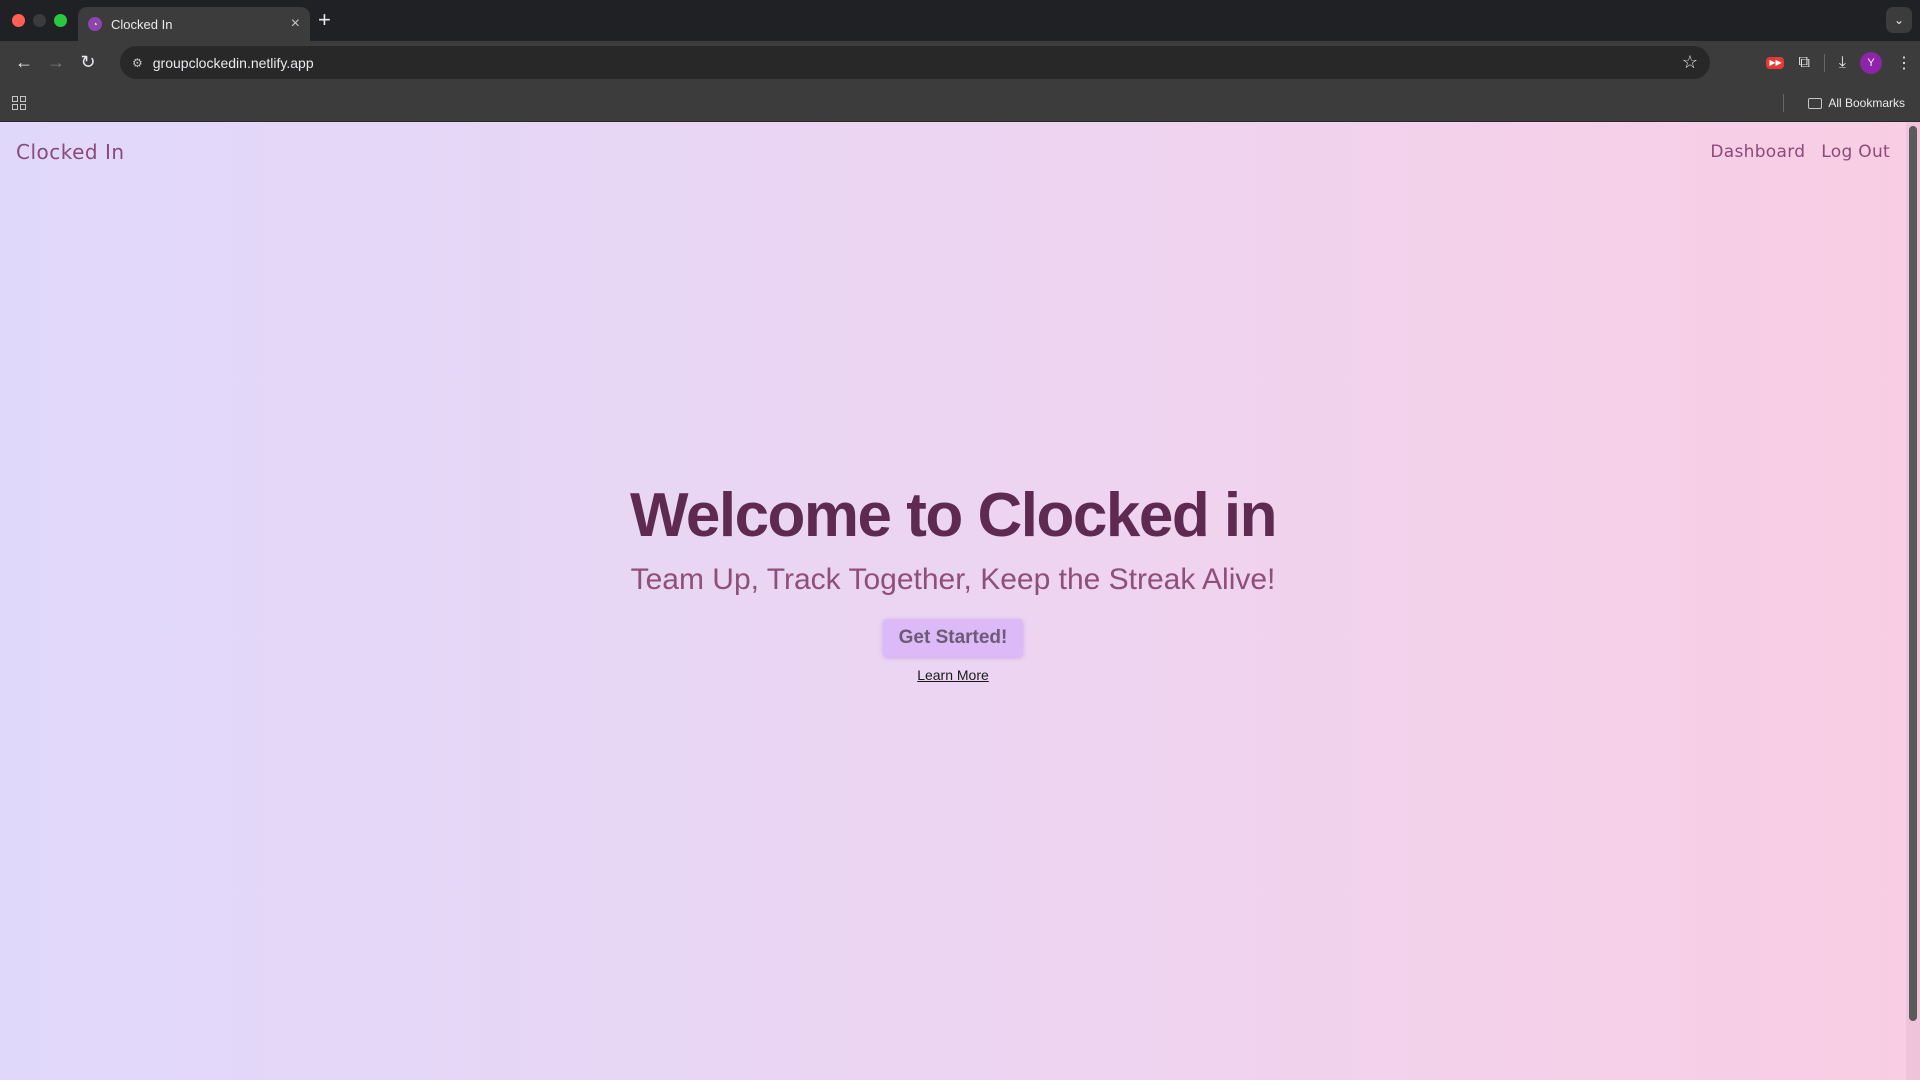 The height and width of the screenshot is (1080, 1920). What do you see at coordinates (19, 103) in the screenshot?
I see `apps-grid-icon` at bounding box center [19, 103].